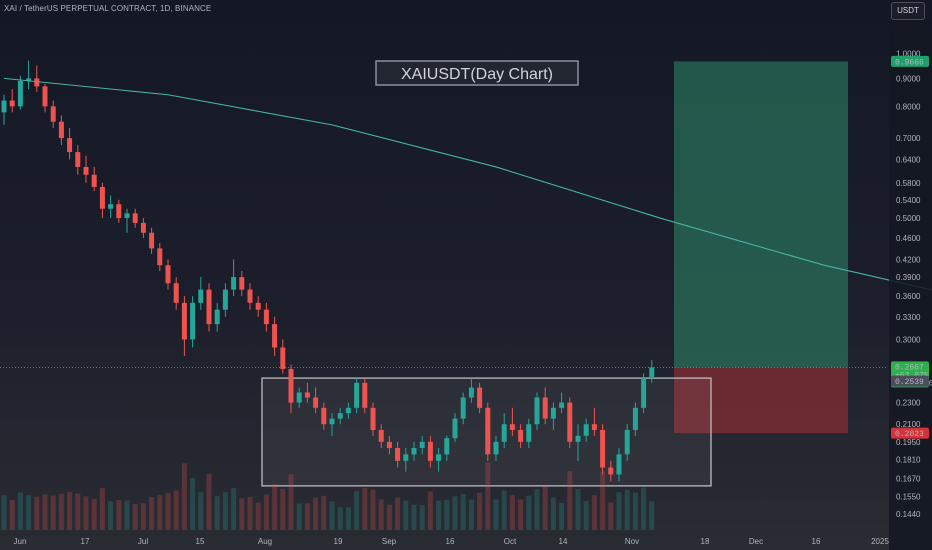  I want to click on take-profit-zone, so click(761, 214).